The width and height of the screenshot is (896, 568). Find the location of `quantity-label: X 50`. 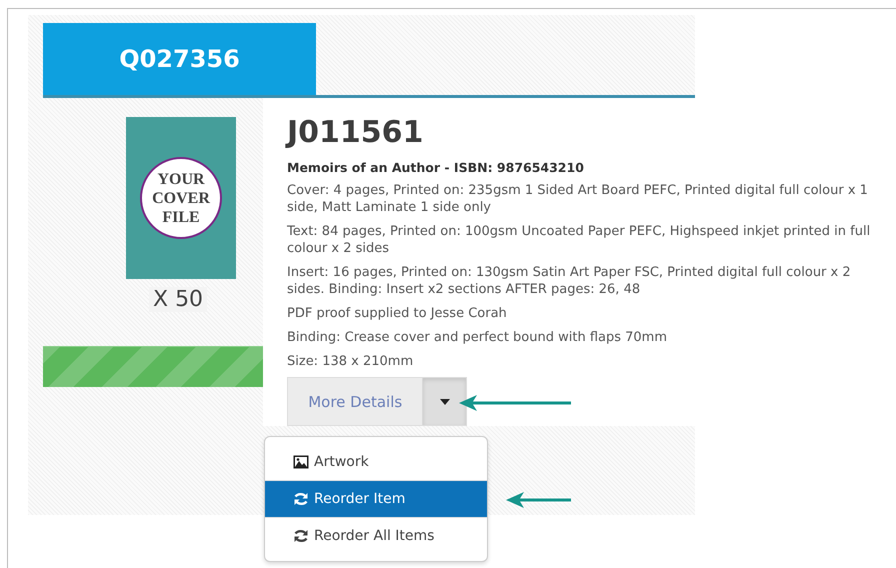

quantity-label: X 50 is located at coordinates (178, 299).